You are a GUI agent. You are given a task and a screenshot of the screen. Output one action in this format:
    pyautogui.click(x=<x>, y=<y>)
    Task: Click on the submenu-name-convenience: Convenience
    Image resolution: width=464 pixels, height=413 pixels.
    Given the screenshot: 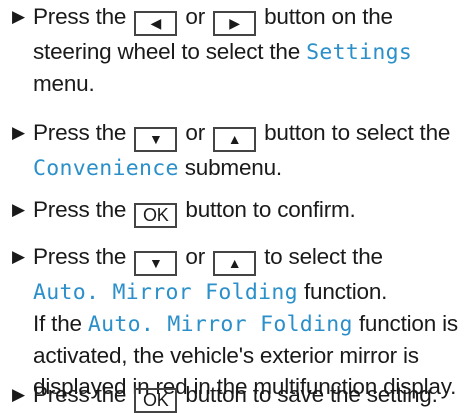 What is the action you would take?
    pyautogui.click(x=106, y=168)
    